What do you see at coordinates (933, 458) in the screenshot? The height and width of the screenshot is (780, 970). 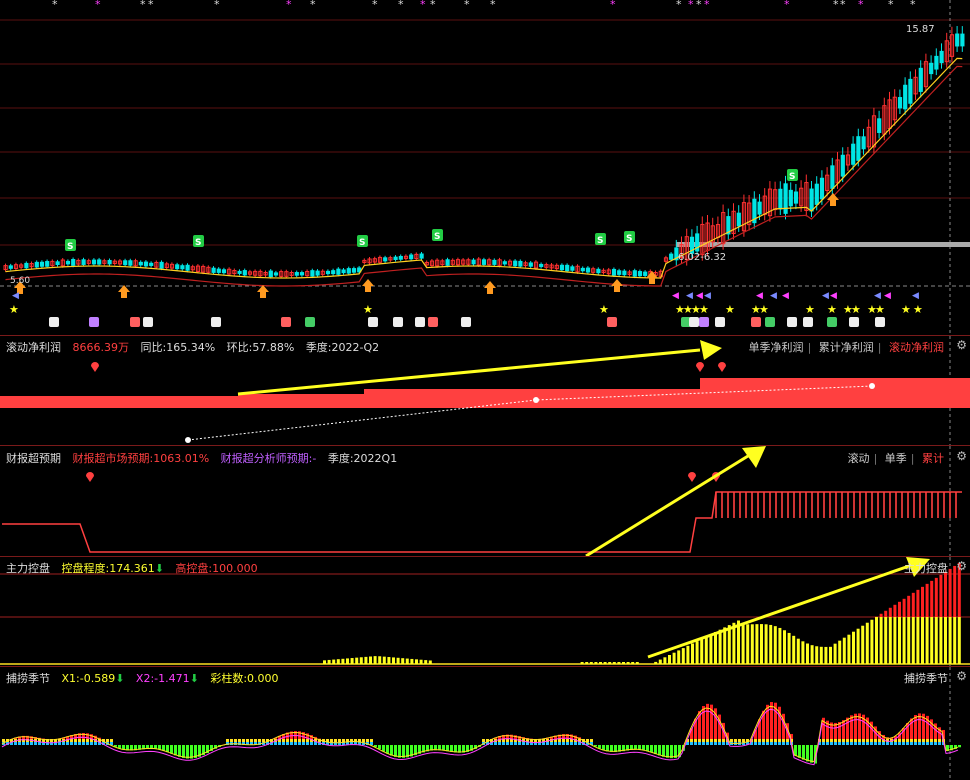 I see `tab-cumulative: 累计` at bounding box center [933, 458].